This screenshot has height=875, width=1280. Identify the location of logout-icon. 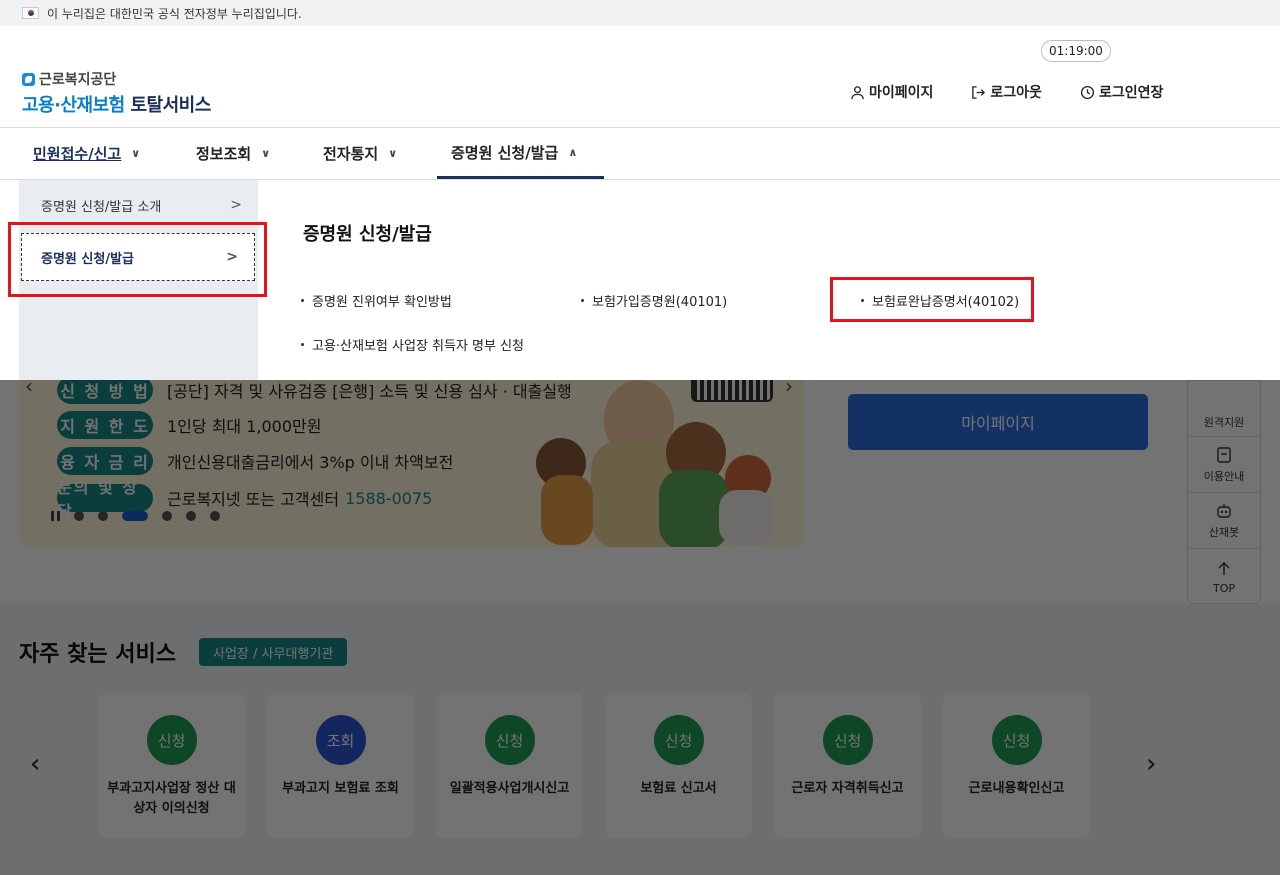
(979, 92).